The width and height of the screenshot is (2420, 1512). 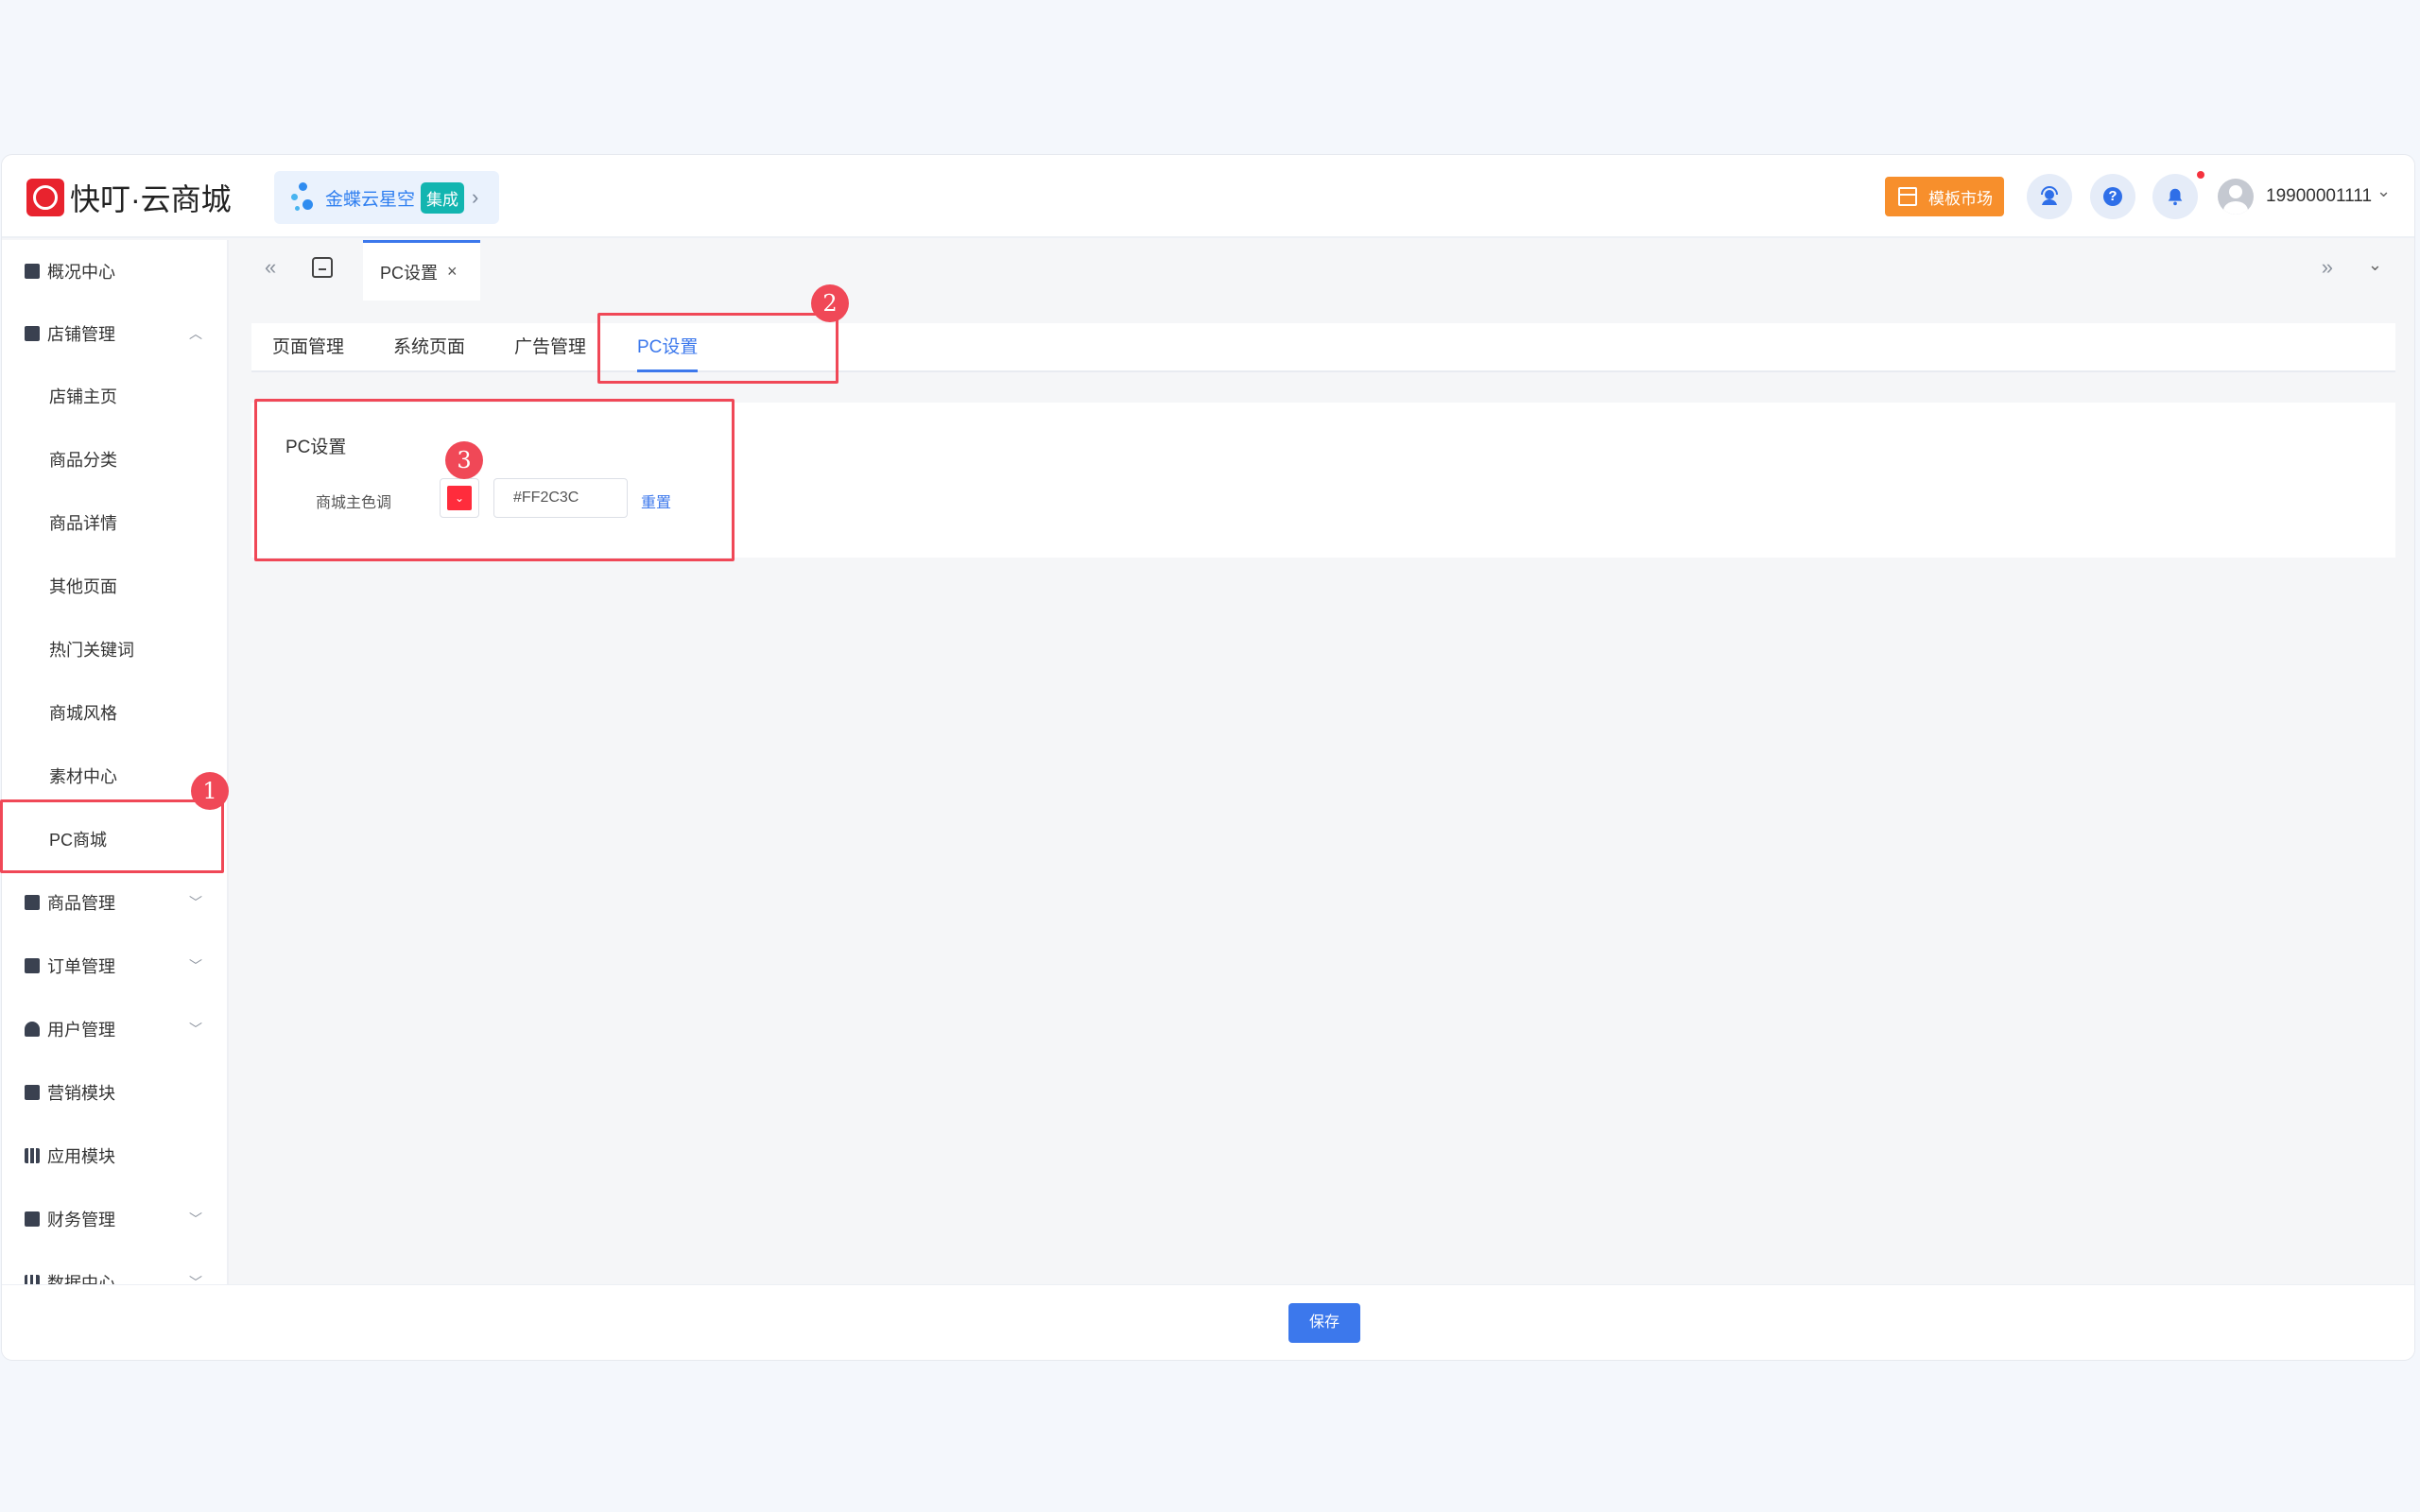 I want to click on sidebar-item-users: 用户管理 ﹀, so click(x=115, y=1029).